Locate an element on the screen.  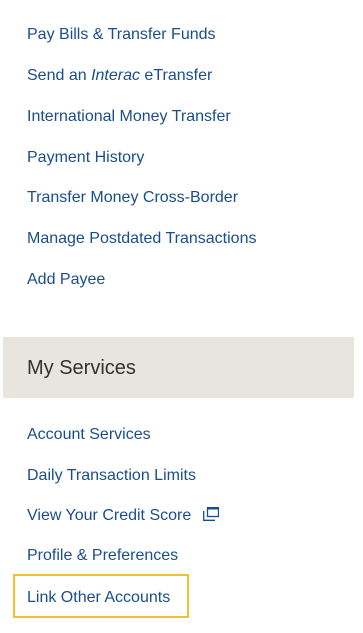
section-title: My Services is located at coordinates (81, 368).